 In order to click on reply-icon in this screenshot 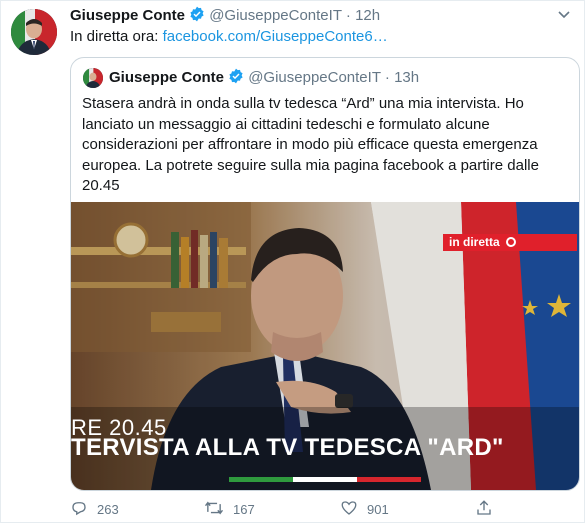, I will do `click(79, 509)`.